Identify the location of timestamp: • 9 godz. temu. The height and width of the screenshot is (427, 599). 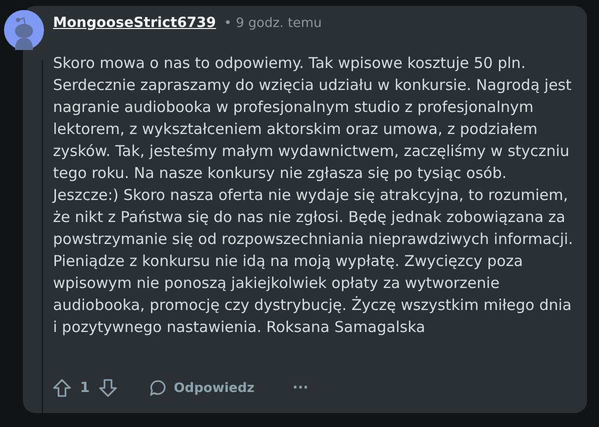
(273, 23).